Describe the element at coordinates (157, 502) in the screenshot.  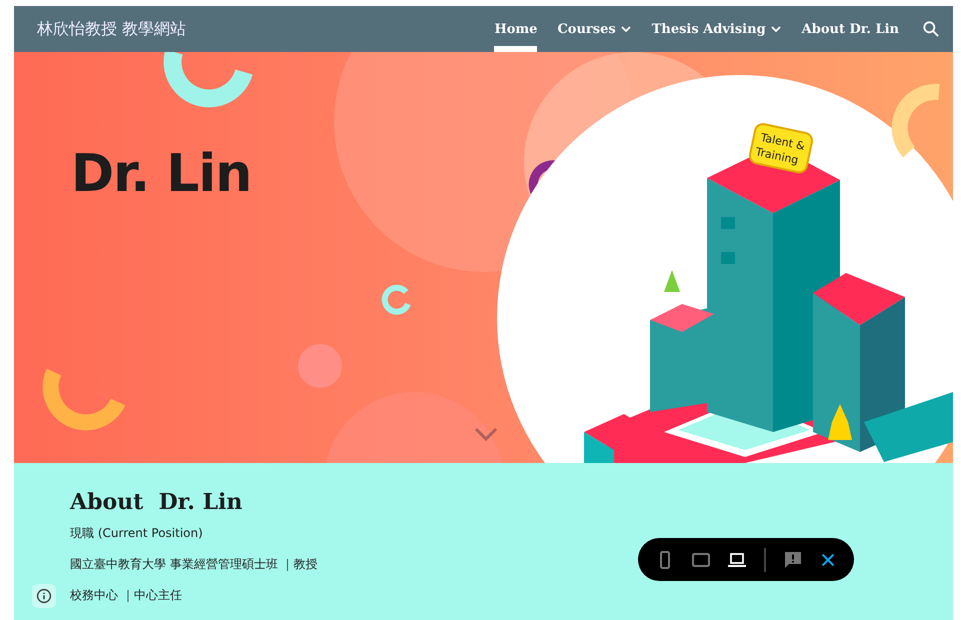
I see `section-heading: About Dr. Lin` at that location.